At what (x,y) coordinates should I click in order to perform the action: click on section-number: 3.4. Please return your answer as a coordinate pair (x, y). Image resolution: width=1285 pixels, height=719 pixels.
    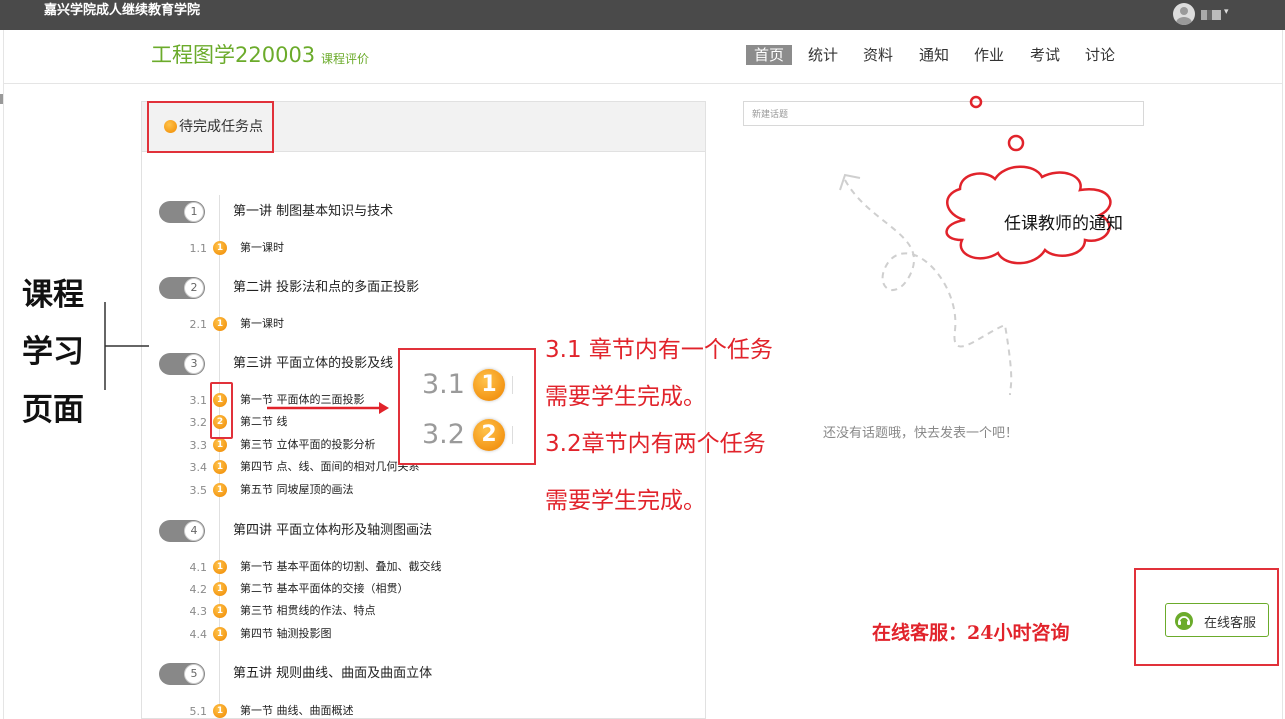
    Looking at the image, I should click on (198, 467).